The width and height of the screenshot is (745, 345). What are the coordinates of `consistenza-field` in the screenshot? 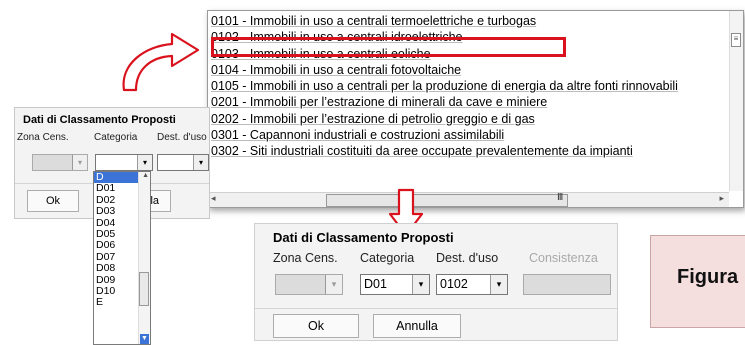 It's located at (567, 284).